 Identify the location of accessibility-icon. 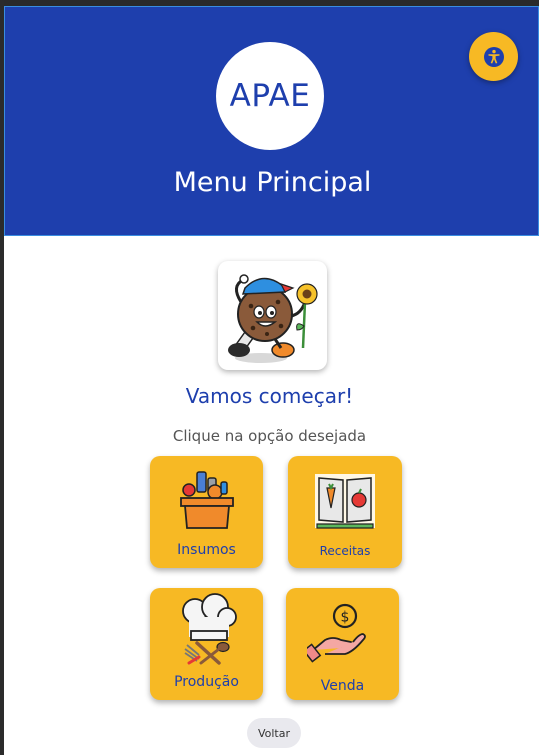
(493, 56).